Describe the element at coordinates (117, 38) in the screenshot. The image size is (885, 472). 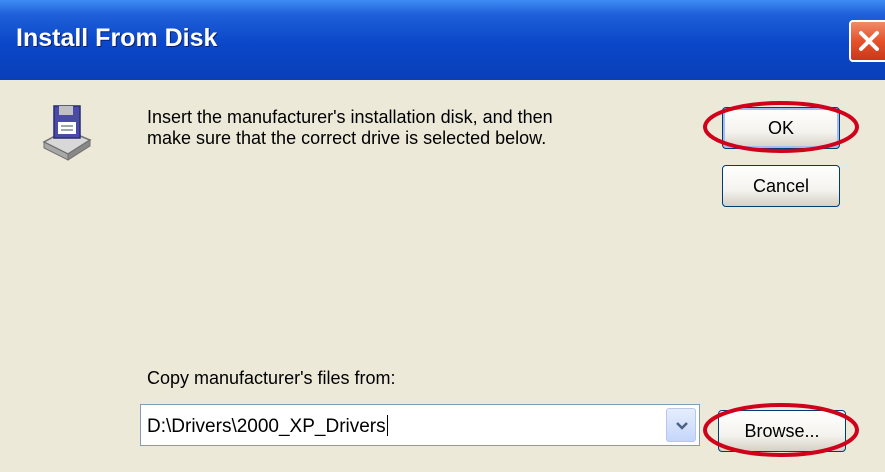
I see `window-title: Install From Disk` at that location.